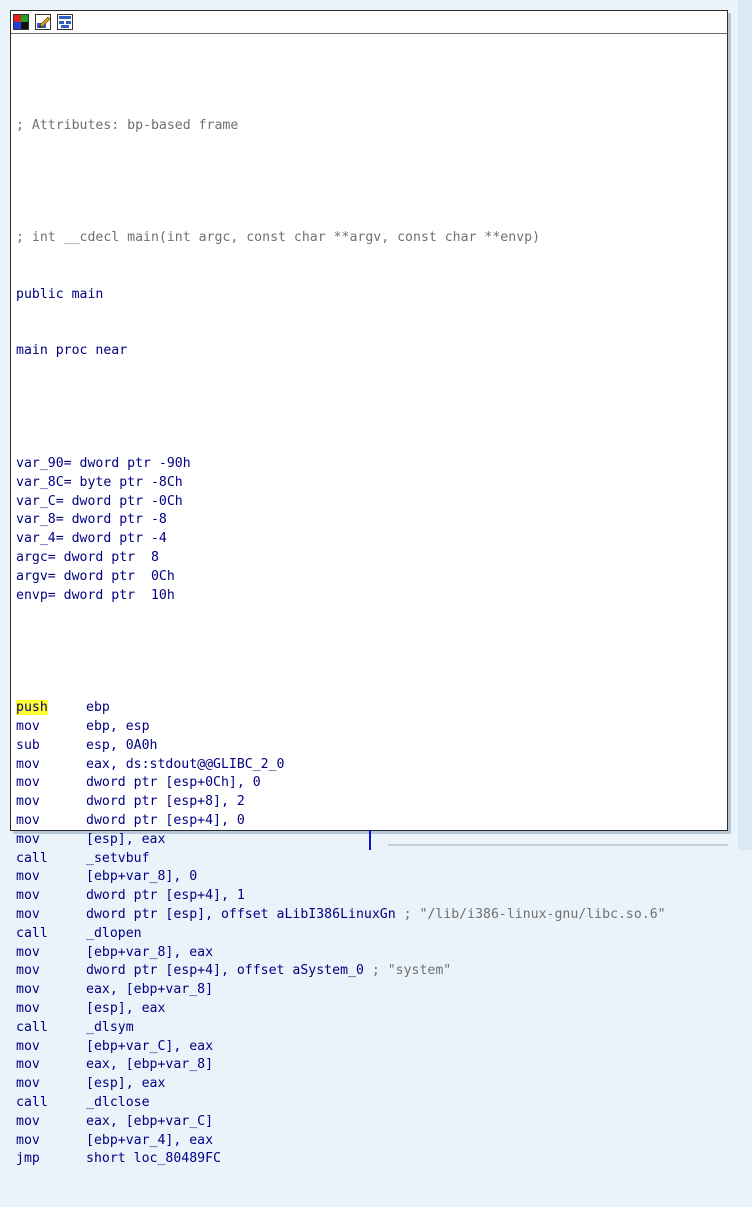  I want to click on next-code-block-edge, so click(558, 845).